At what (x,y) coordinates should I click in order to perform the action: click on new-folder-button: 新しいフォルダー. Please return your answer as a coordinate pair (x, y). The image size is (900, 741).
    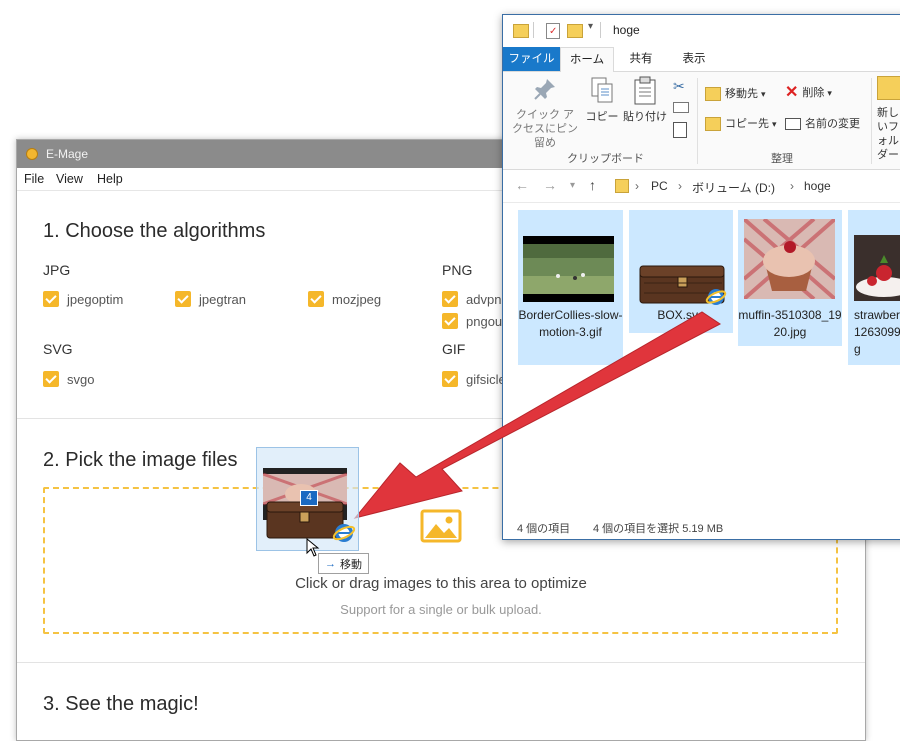
    Looking at the image, I should click on (888, 119).